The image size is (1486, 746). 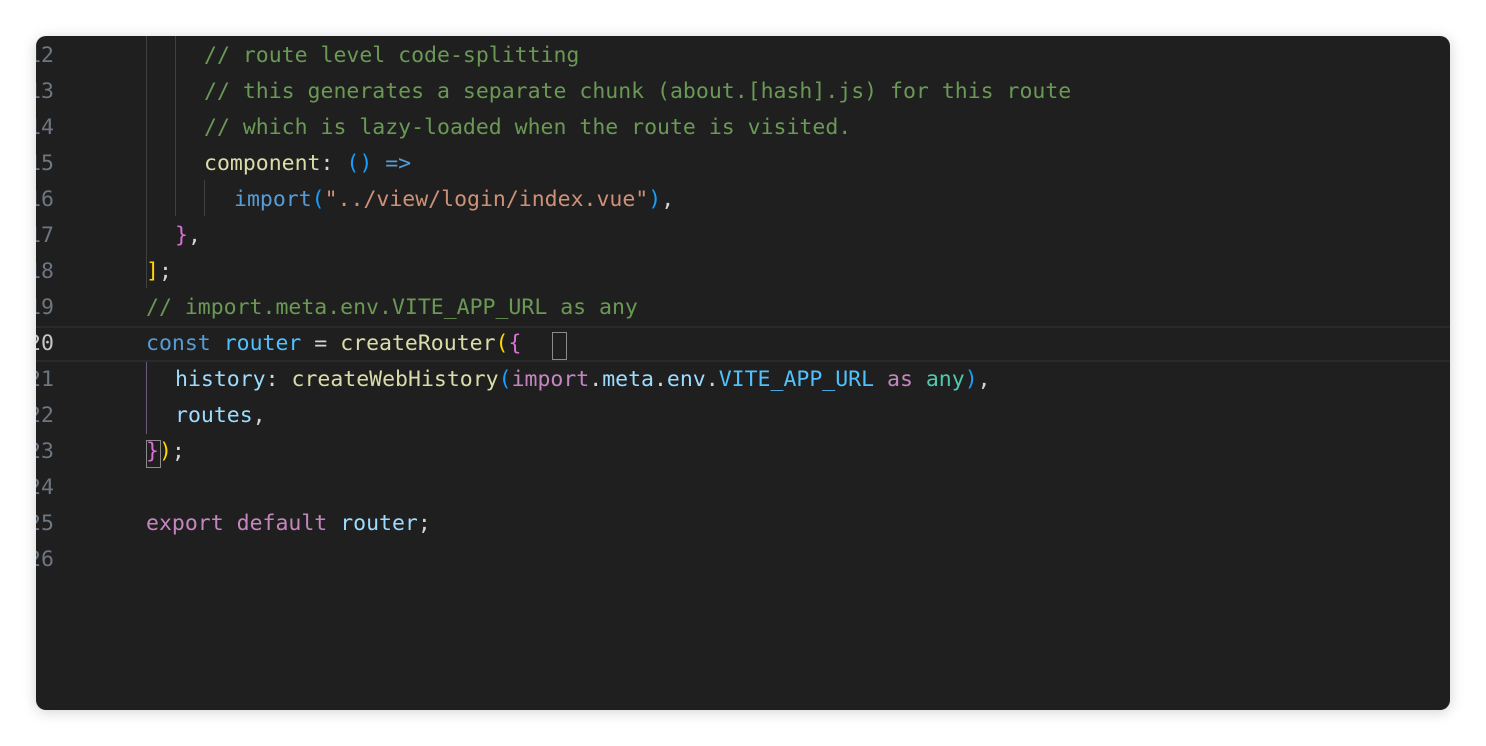 I want to click on line-number: 13, so click(x=45, y=91).